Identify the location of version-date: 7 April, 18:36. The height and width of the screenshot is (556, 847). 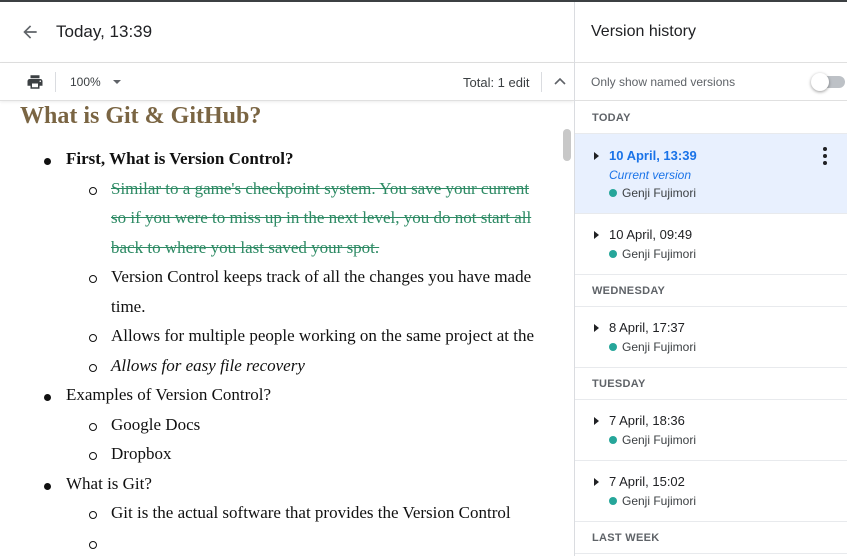
(647, 420).